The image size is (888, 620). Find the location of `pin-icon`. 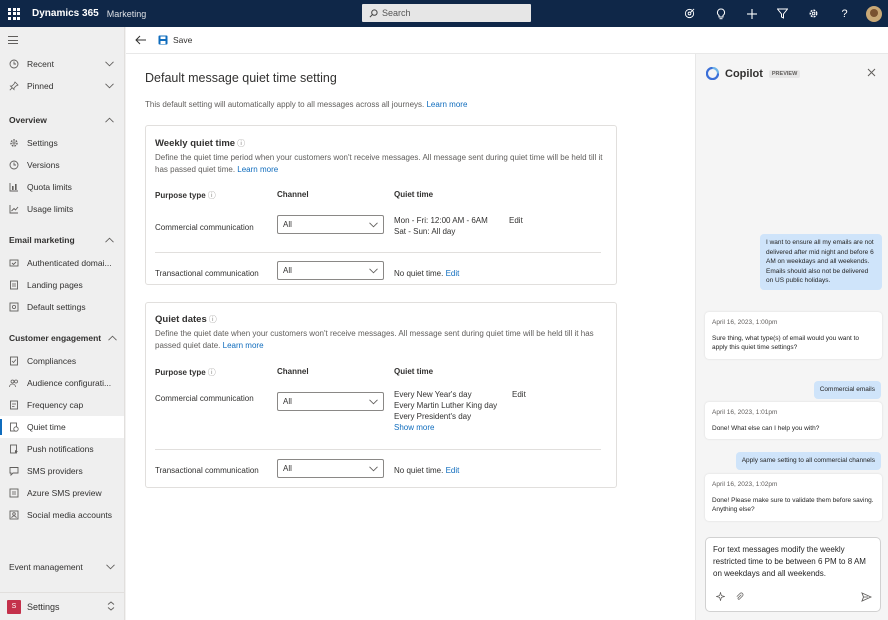

pin-icon is located at coordinates (14, 86).